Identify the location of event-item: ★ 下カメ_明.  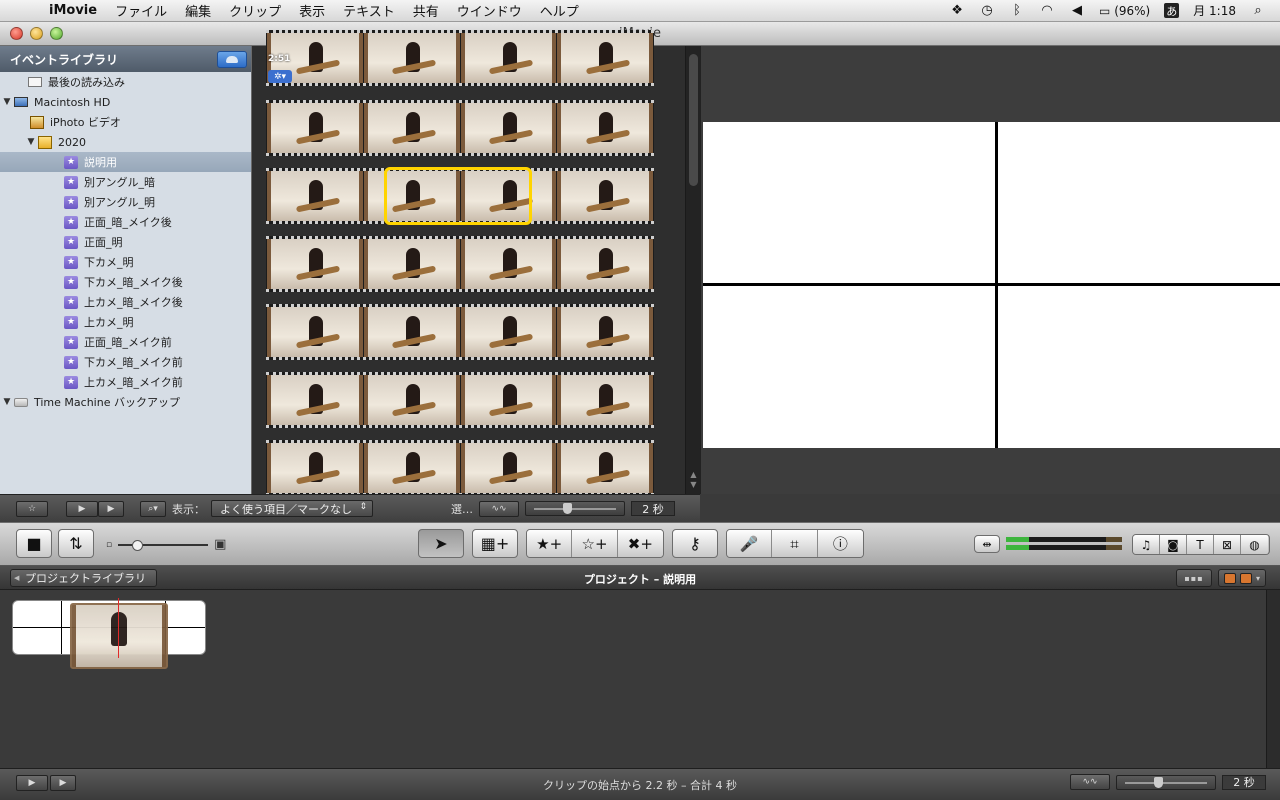
(125, 262).